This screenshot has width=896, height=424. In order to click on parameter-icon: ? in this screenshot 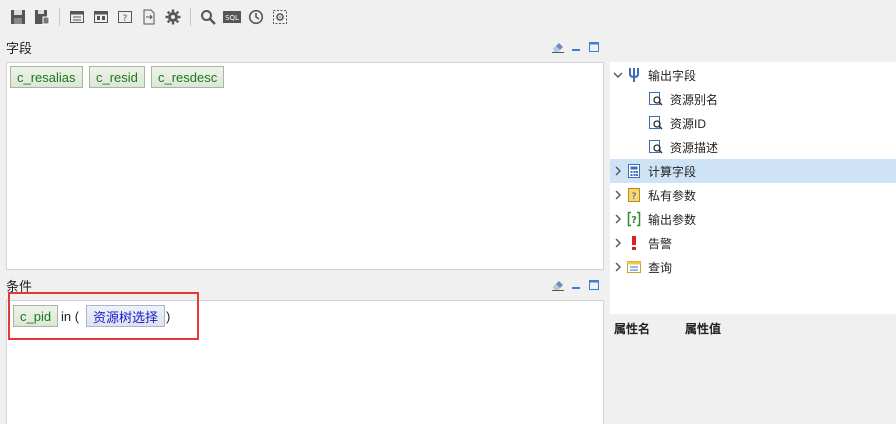, I will do `click(125, 17)`.